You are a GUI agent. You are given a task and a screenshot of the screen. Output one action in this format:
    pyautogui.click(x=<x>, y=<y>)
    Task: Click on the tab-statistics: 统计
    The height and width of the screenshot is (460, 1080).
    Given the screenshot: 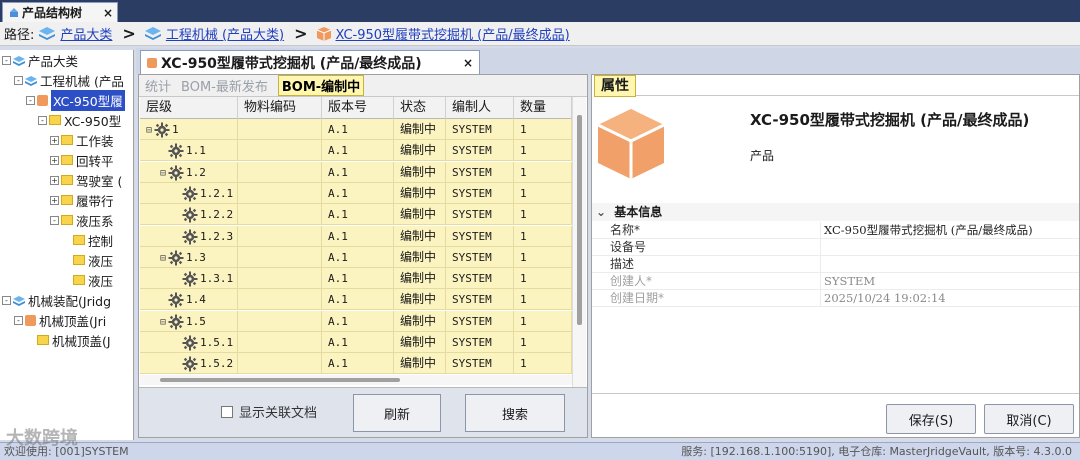 What is the action you would take?
    pyautogui.click(x=158, y=85)
    